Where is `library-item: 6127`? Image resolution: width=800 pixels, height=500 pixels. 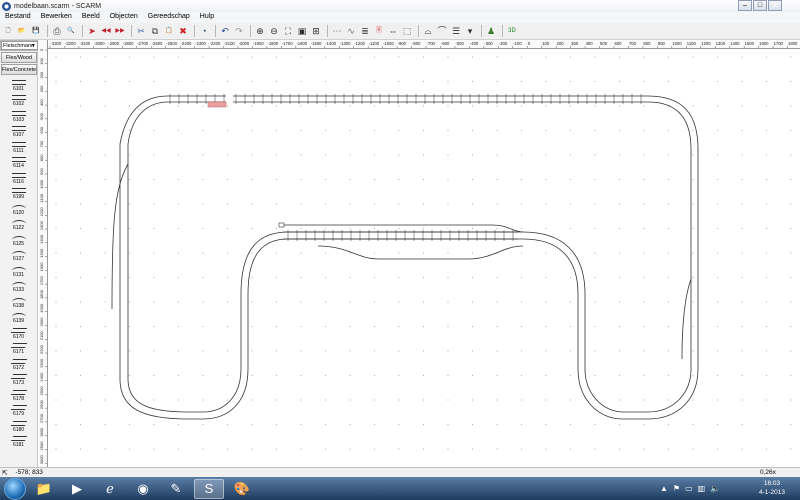 library-item: 6127 is located at coordinates (18, 254).